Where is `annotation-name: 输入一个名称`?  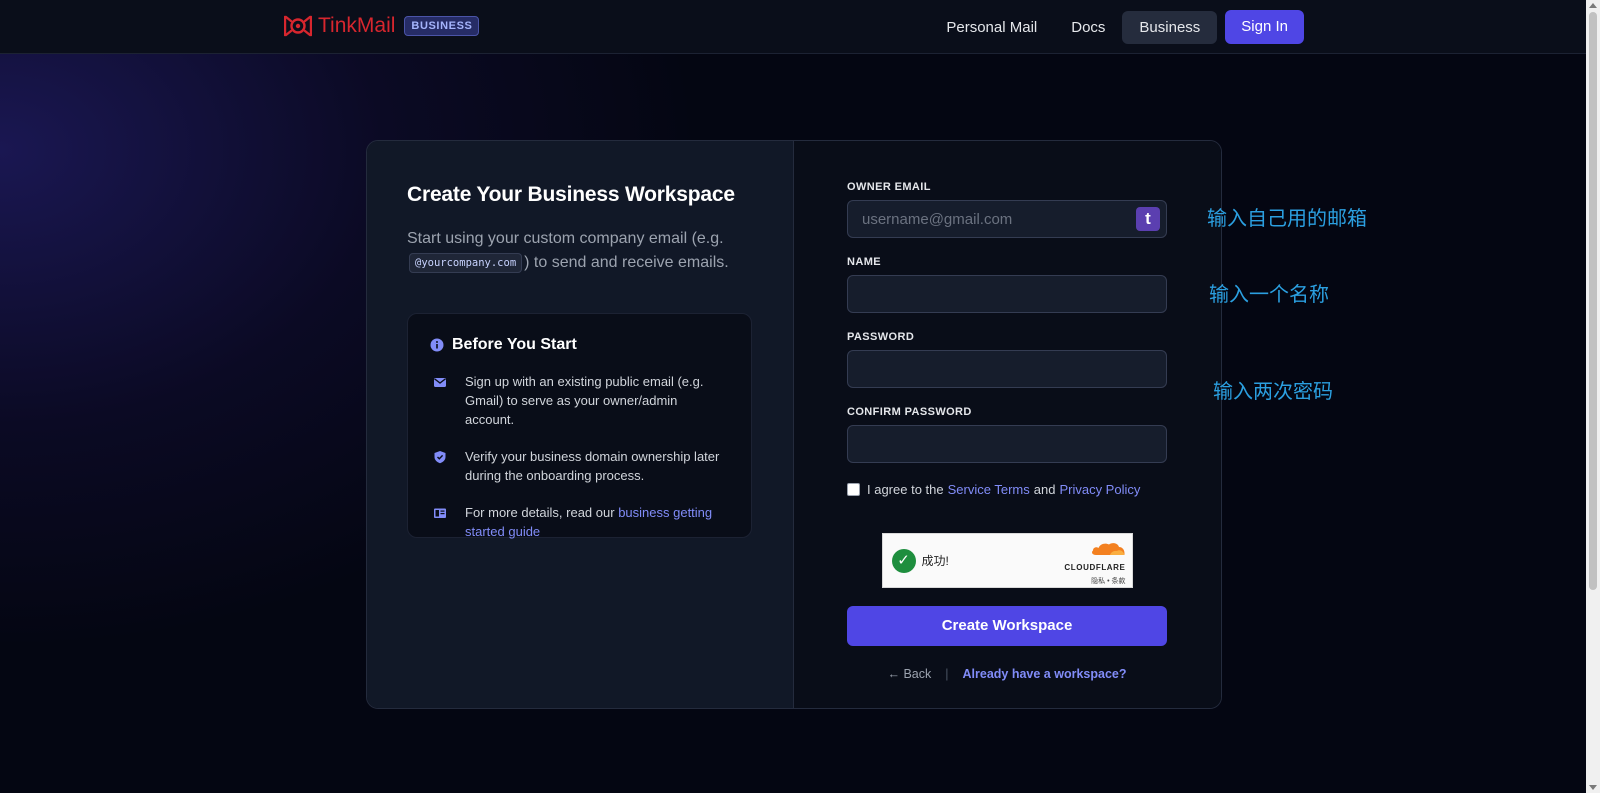
annotation-name: 输入一个名称 is located at coordinates (1269, 294).